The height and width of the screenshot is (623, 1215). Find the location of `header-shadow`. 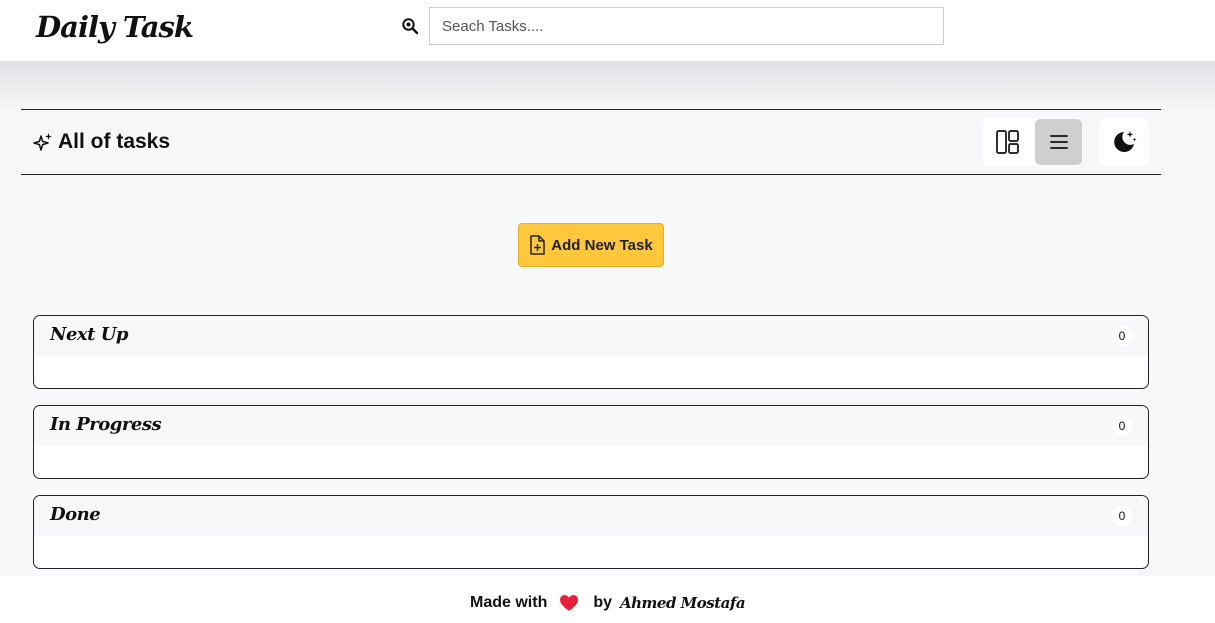

header-shadow is located at coordinates (607, 86).